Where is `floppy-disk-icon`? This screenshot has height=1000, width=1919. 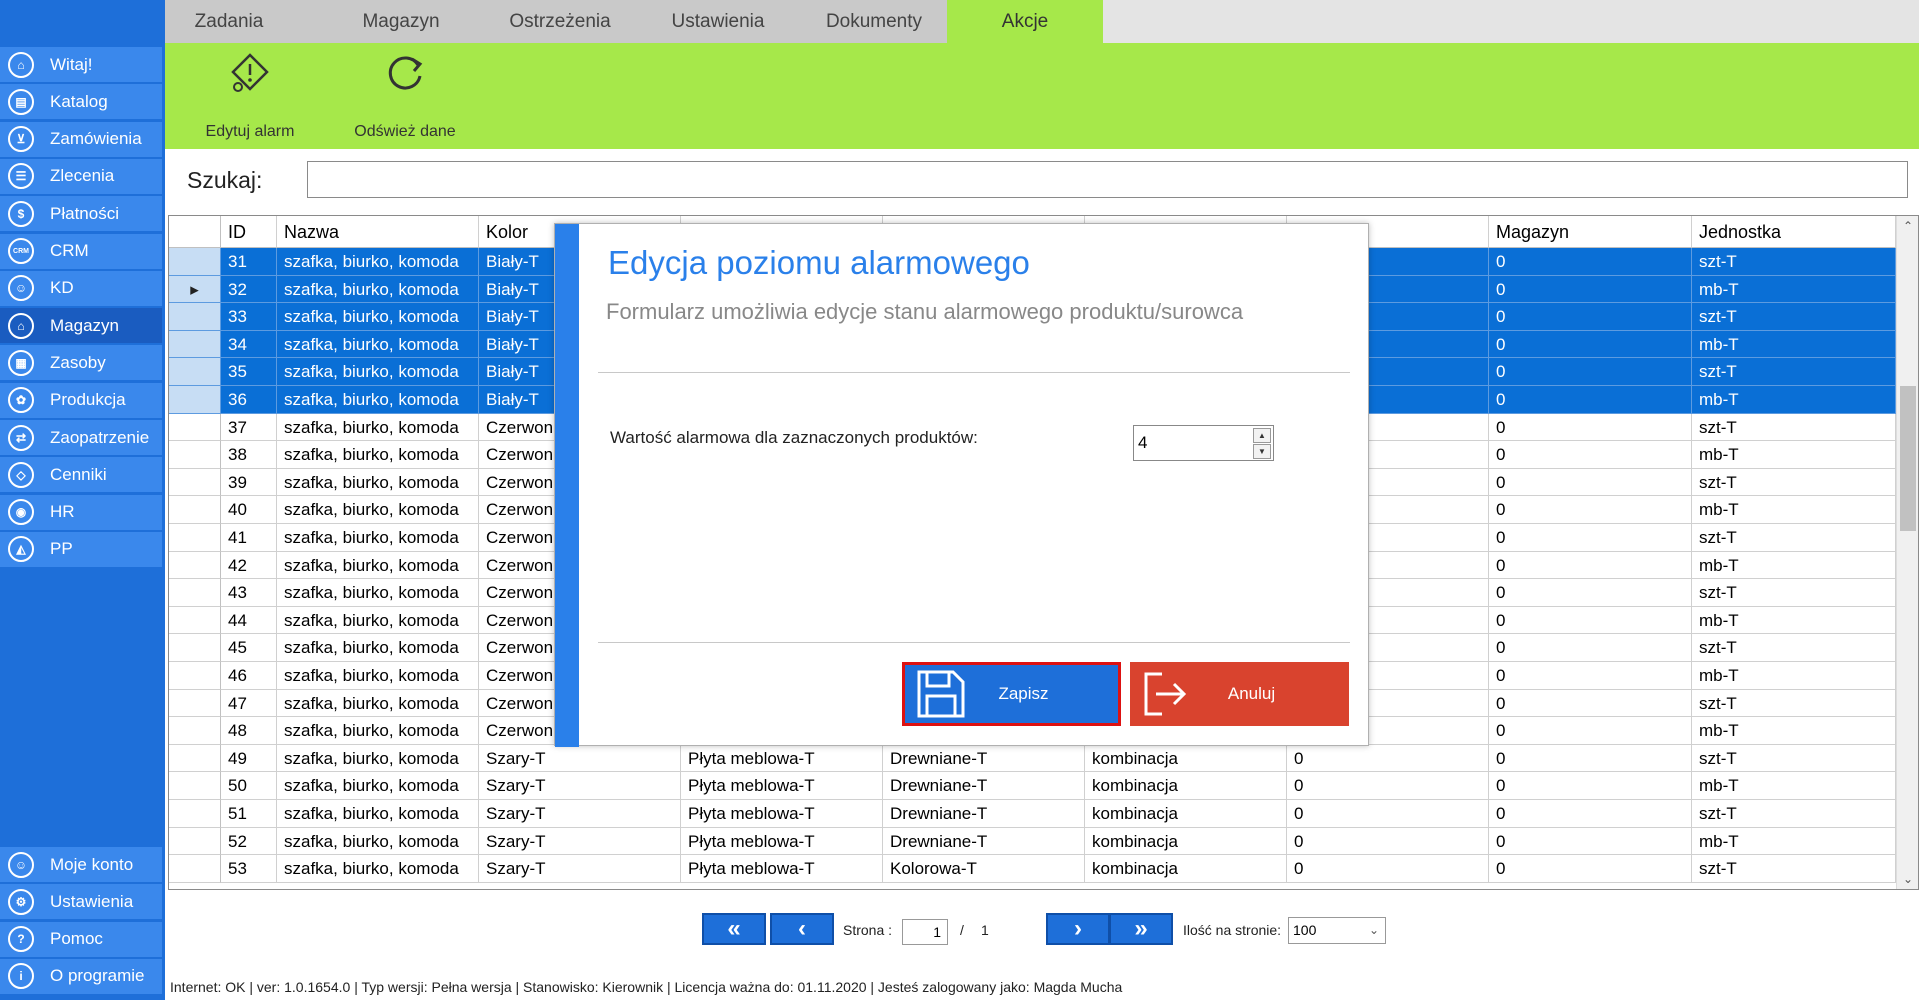 floppy-disk-icon is located at coordinates (941, 694).